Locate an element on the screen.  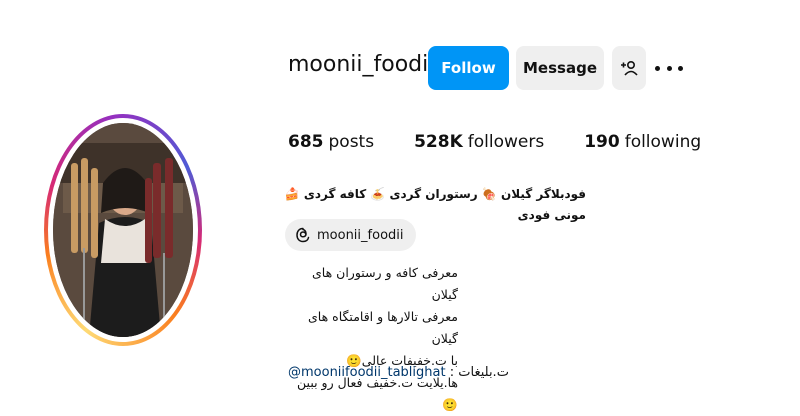
avatar is located at coordinates (123, 230).